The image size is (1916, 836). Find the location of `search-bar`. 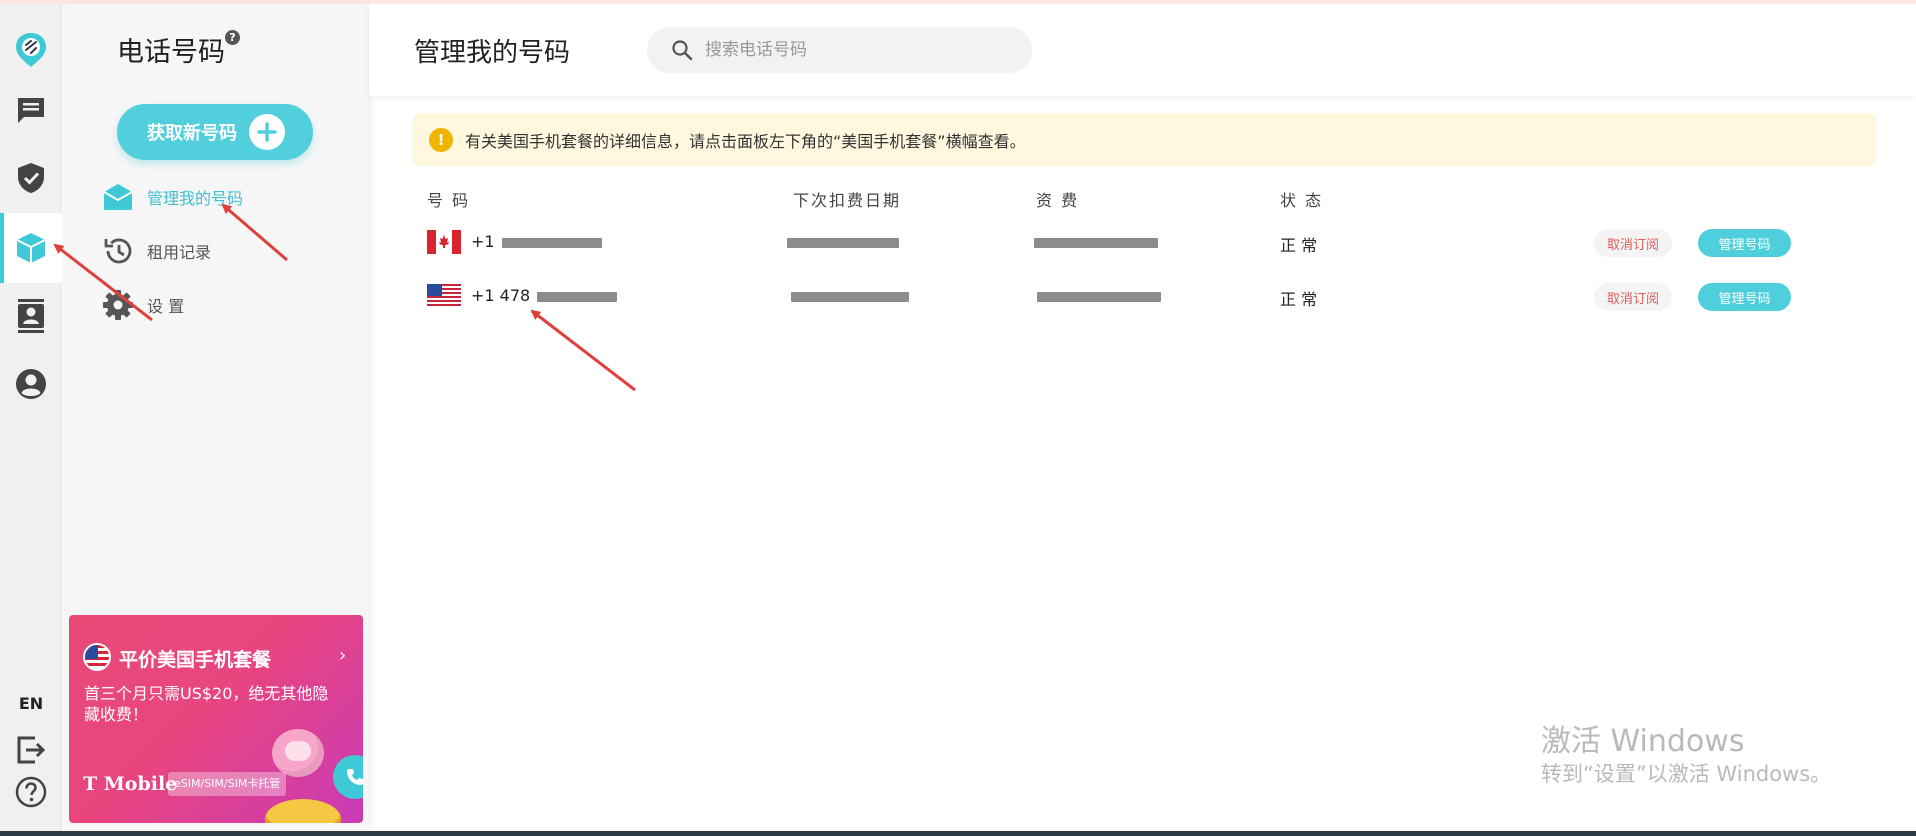

search-bar is located at coordinates (839, 50).